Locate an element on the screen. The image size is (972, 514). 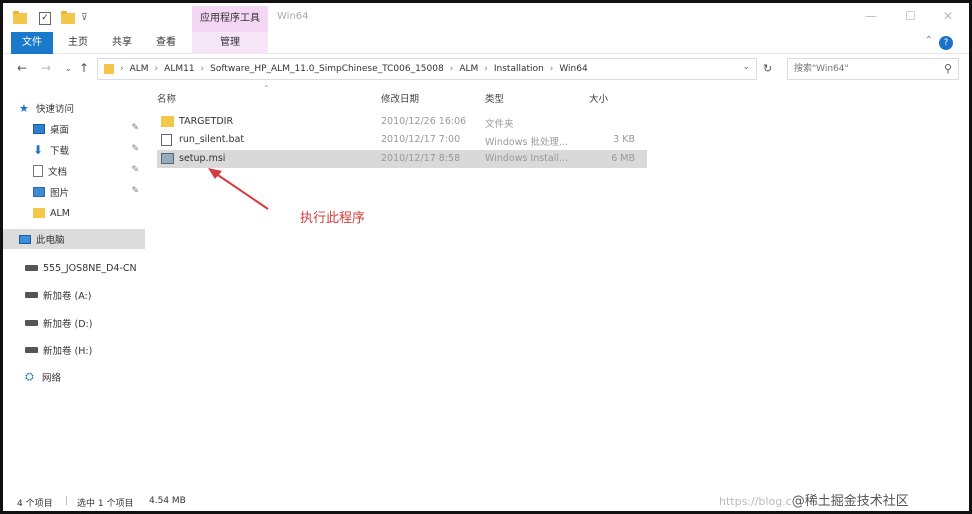
nav-drive-a: 新加卷 (A:) is located at coordinates (74, 295).